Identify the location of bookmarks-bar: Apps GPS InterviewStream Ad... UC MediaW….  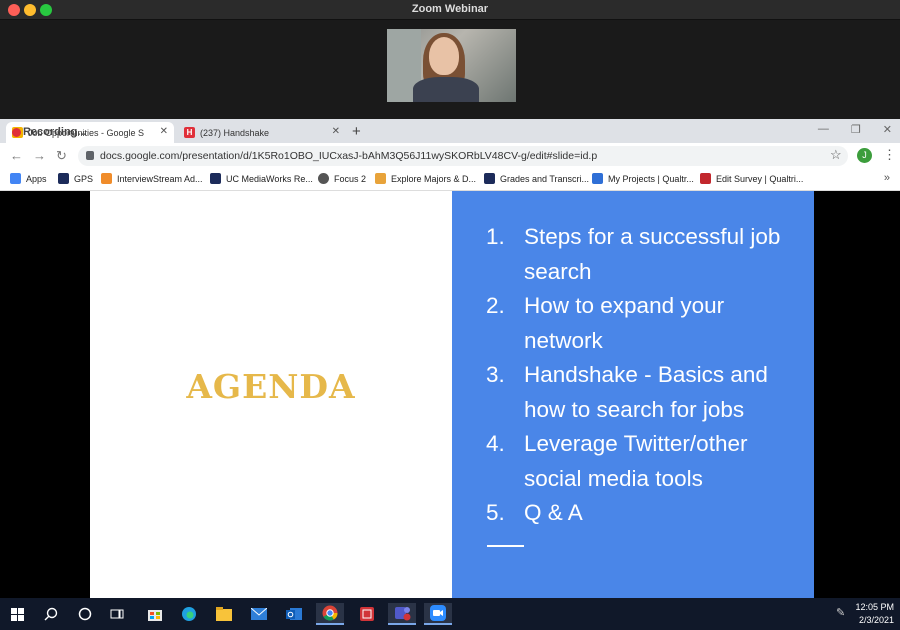
(450, 180).